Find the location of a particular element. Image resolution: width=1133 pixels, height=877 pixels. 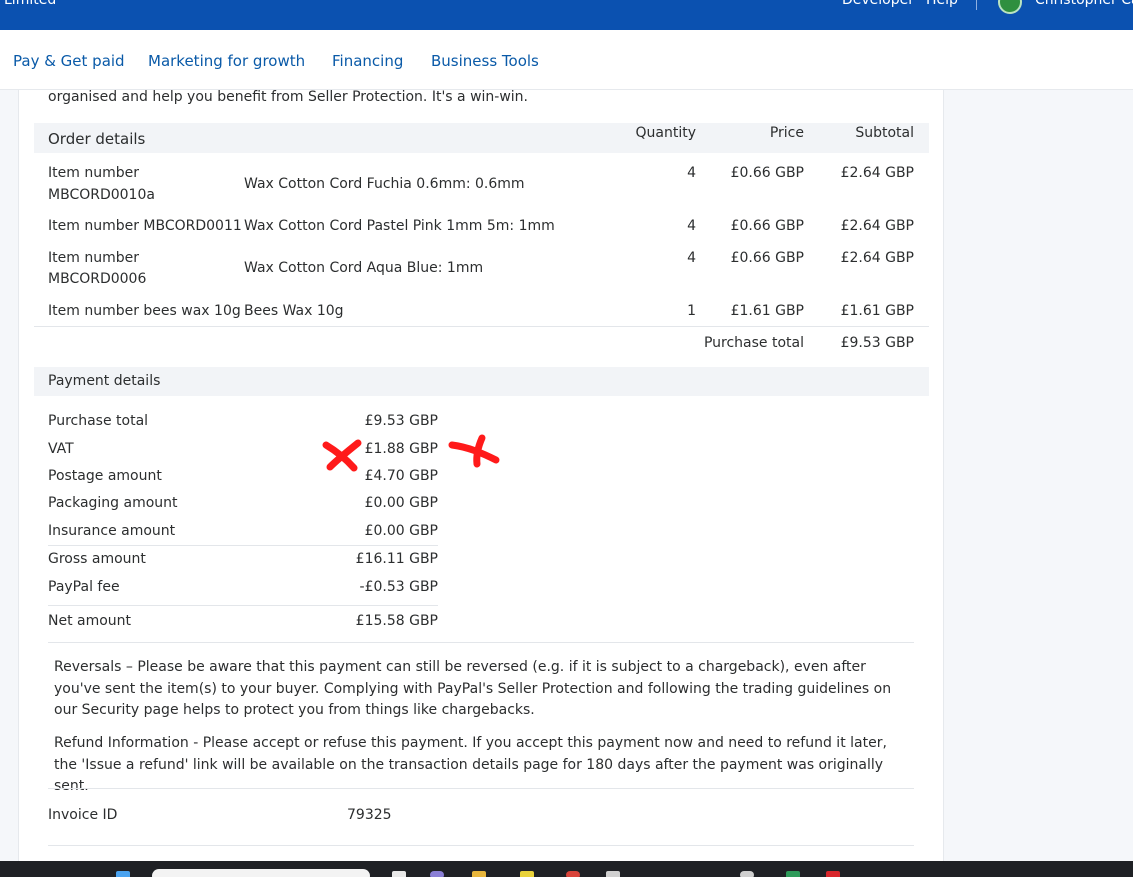

subtotal-header: Subtotal is located at coordinates (884, 133).